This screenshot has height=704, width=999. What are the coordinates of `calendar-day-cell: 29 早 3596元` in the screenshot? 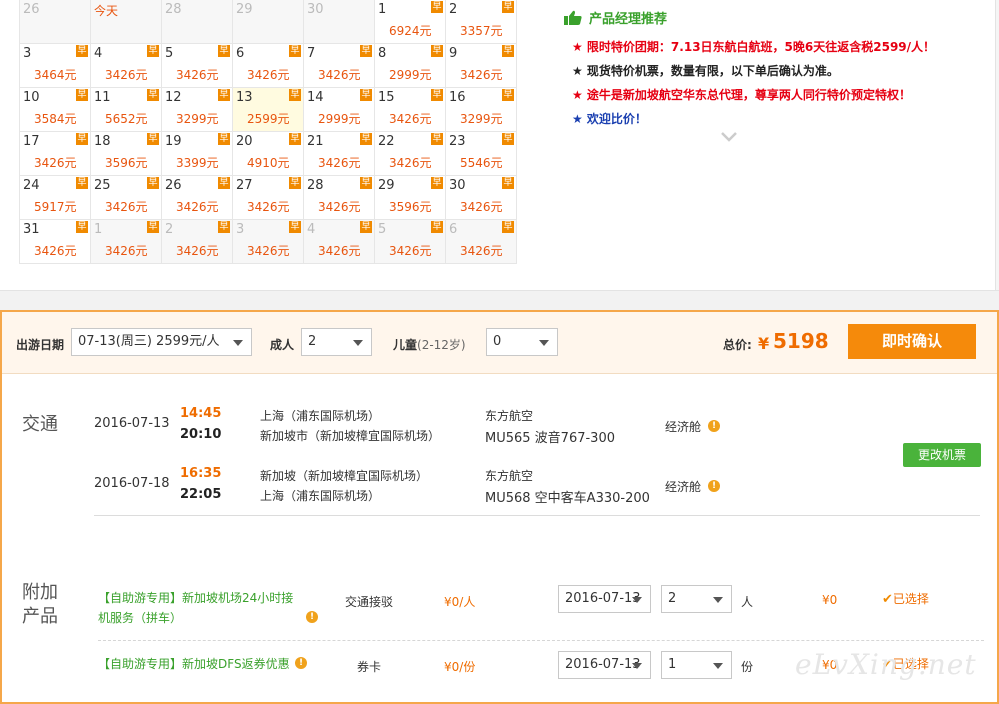 It's located at (410, 198).